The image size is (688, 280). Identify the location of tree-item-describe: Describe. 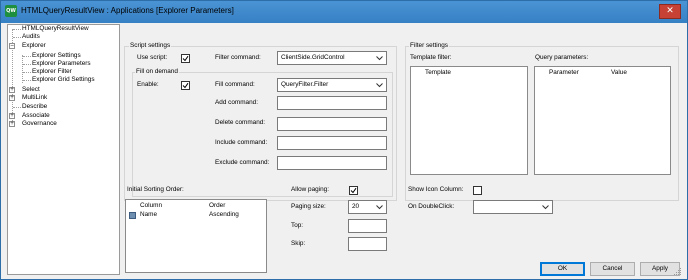
(34, 107).